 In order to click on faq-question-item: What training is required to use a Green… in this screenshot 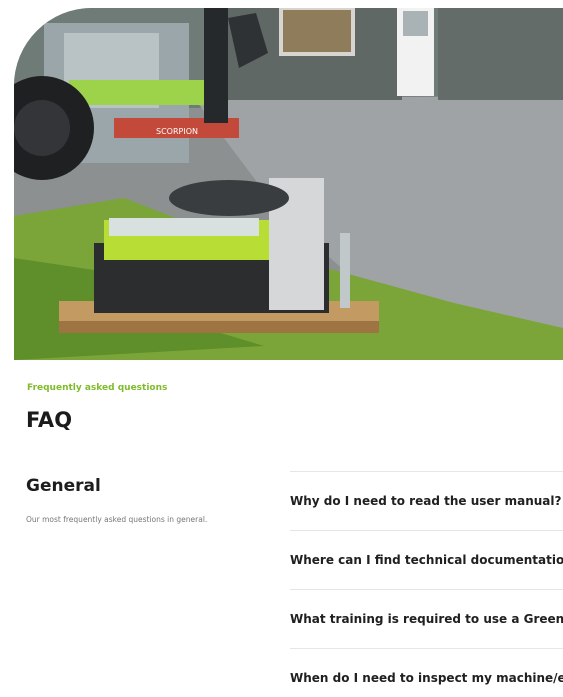, I will do `click(426, 619)`.